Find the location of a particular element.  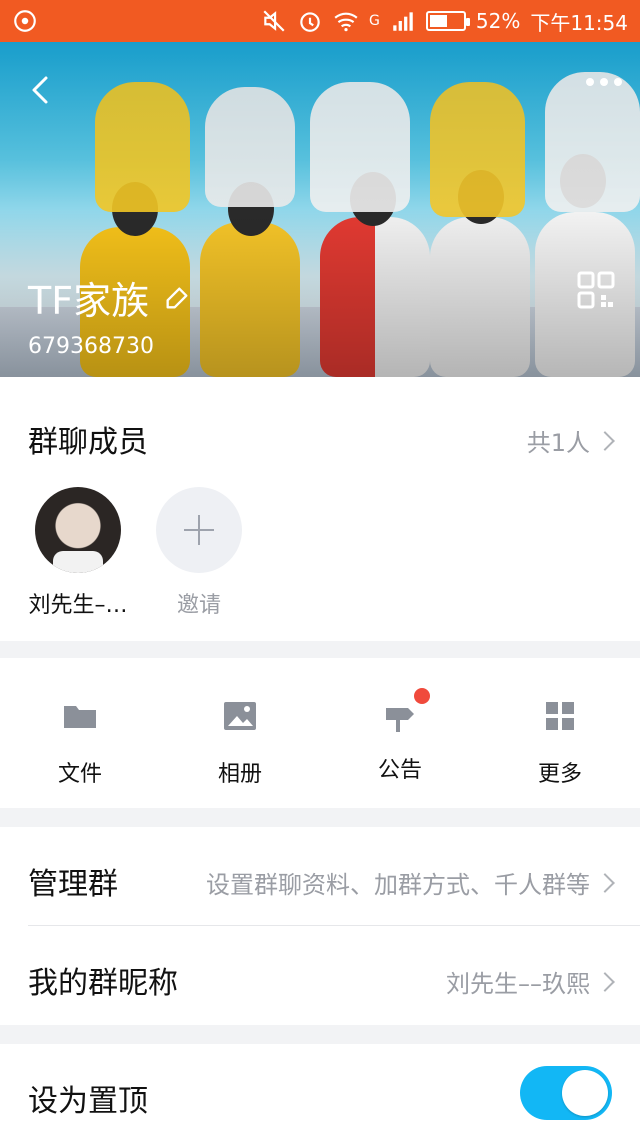

notification-dot is located at coordinates (422, 696).